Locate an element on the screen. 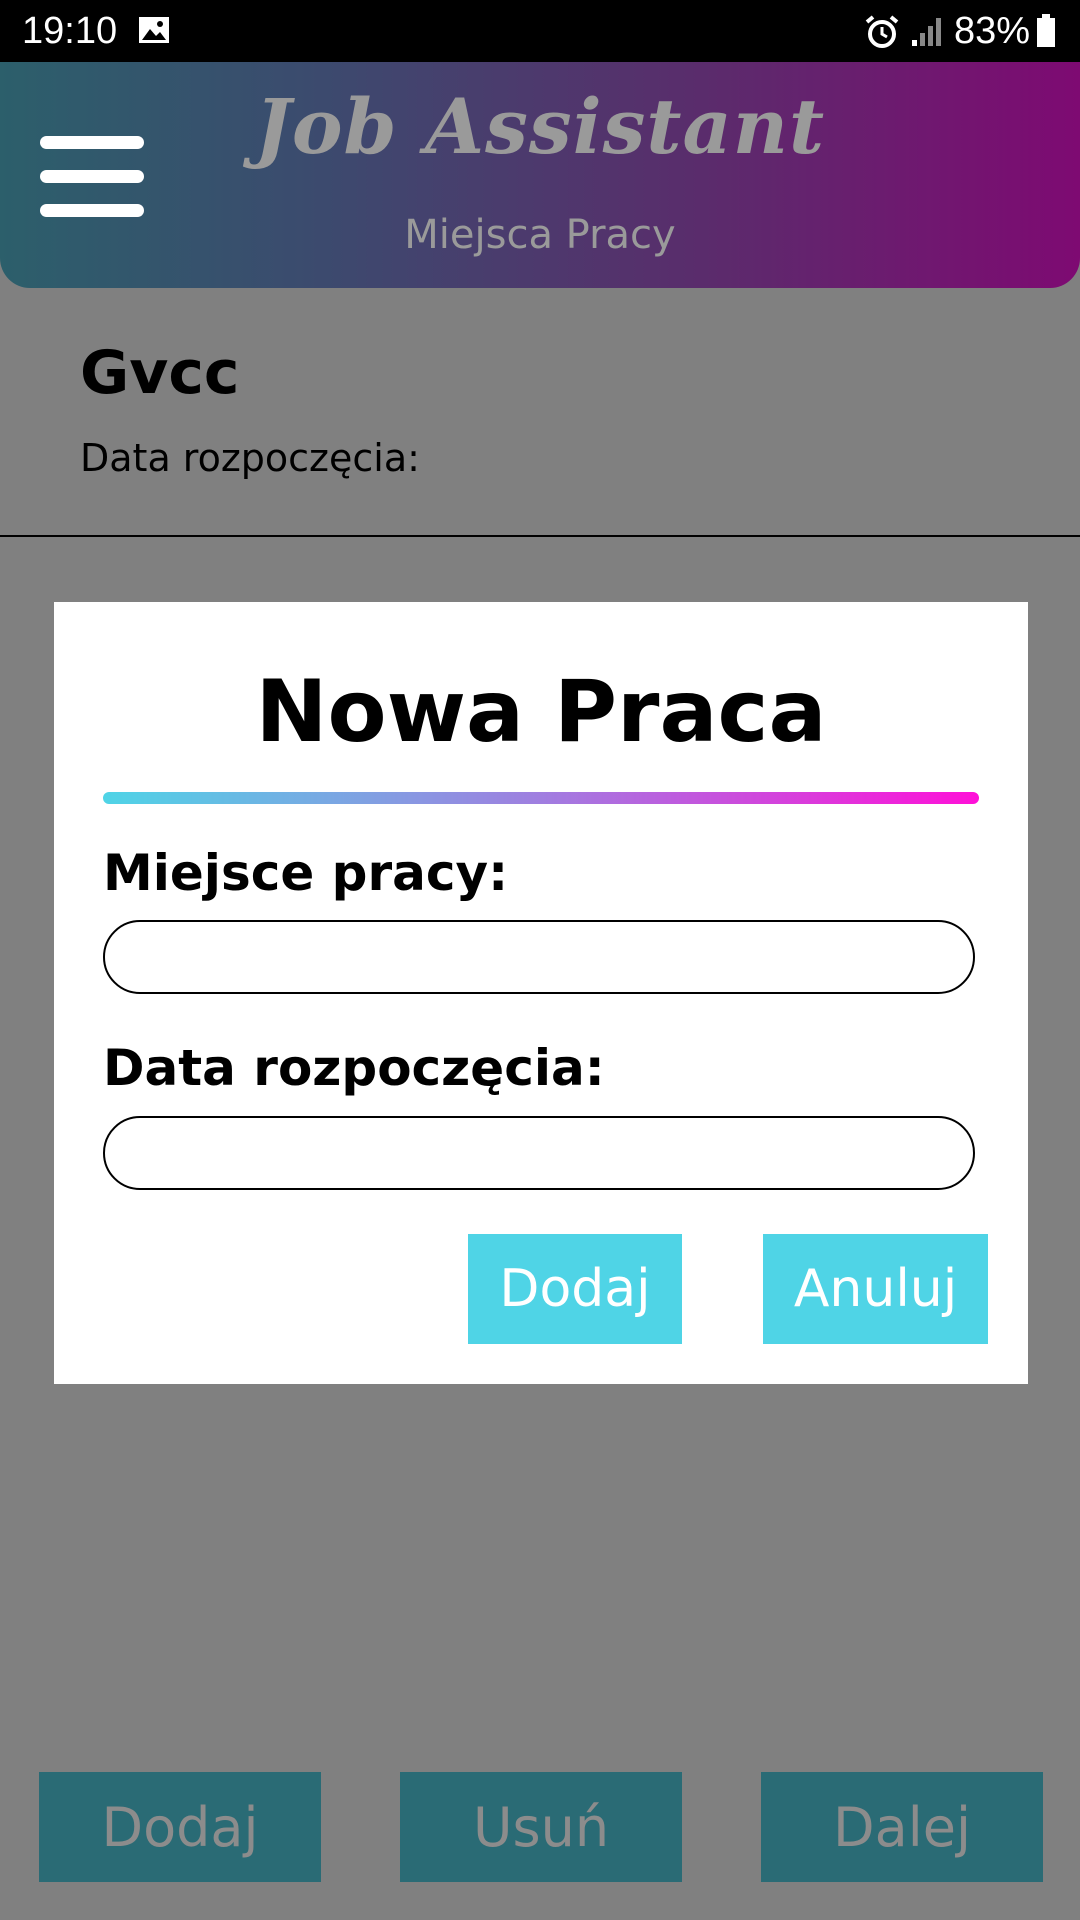 Image resolution: width=1080 pixels, height=1920 pixels. dialog-add-button: Dodaj is located at coordinates (575, 1289).